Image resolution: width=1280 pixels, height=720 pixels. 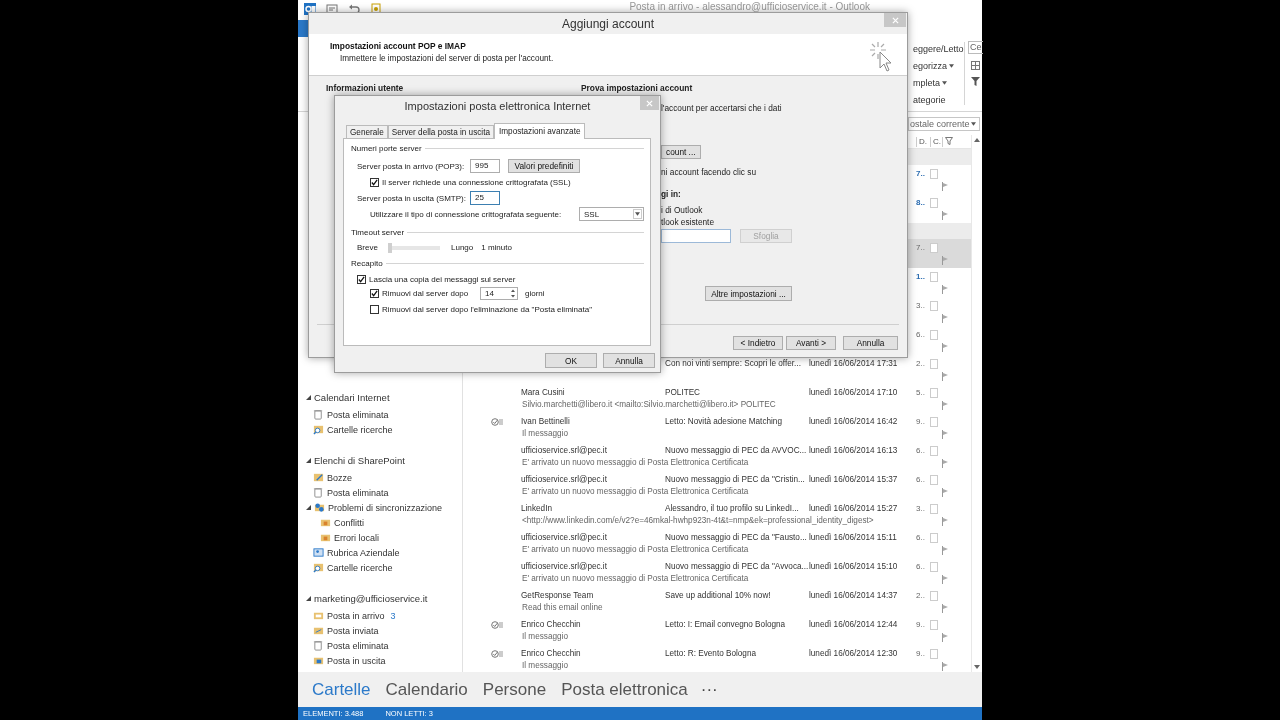 I want to click on subject: POLITEC, so click(x=683, y=392).